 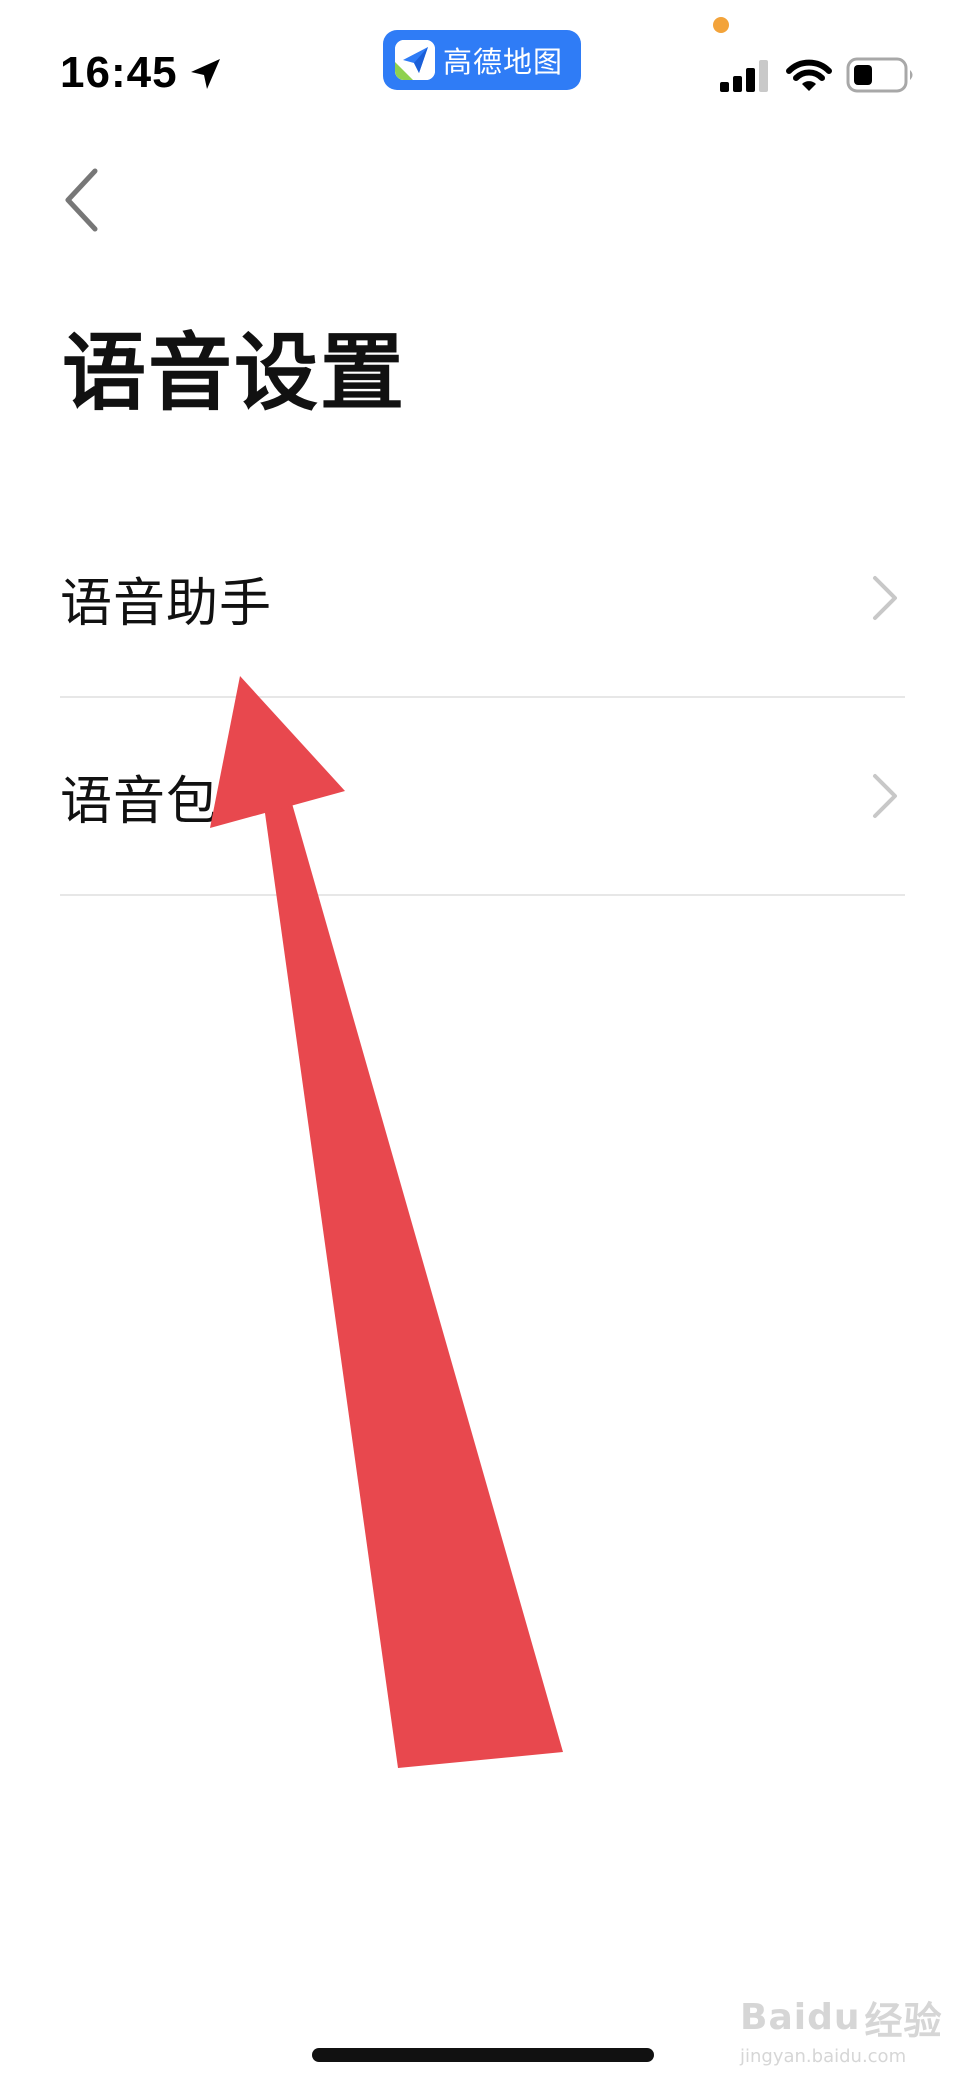 What do you see at coordinates (205, 74) in the screenshot?
I see `location-arrow-icon` at bounding box center [205, 74].